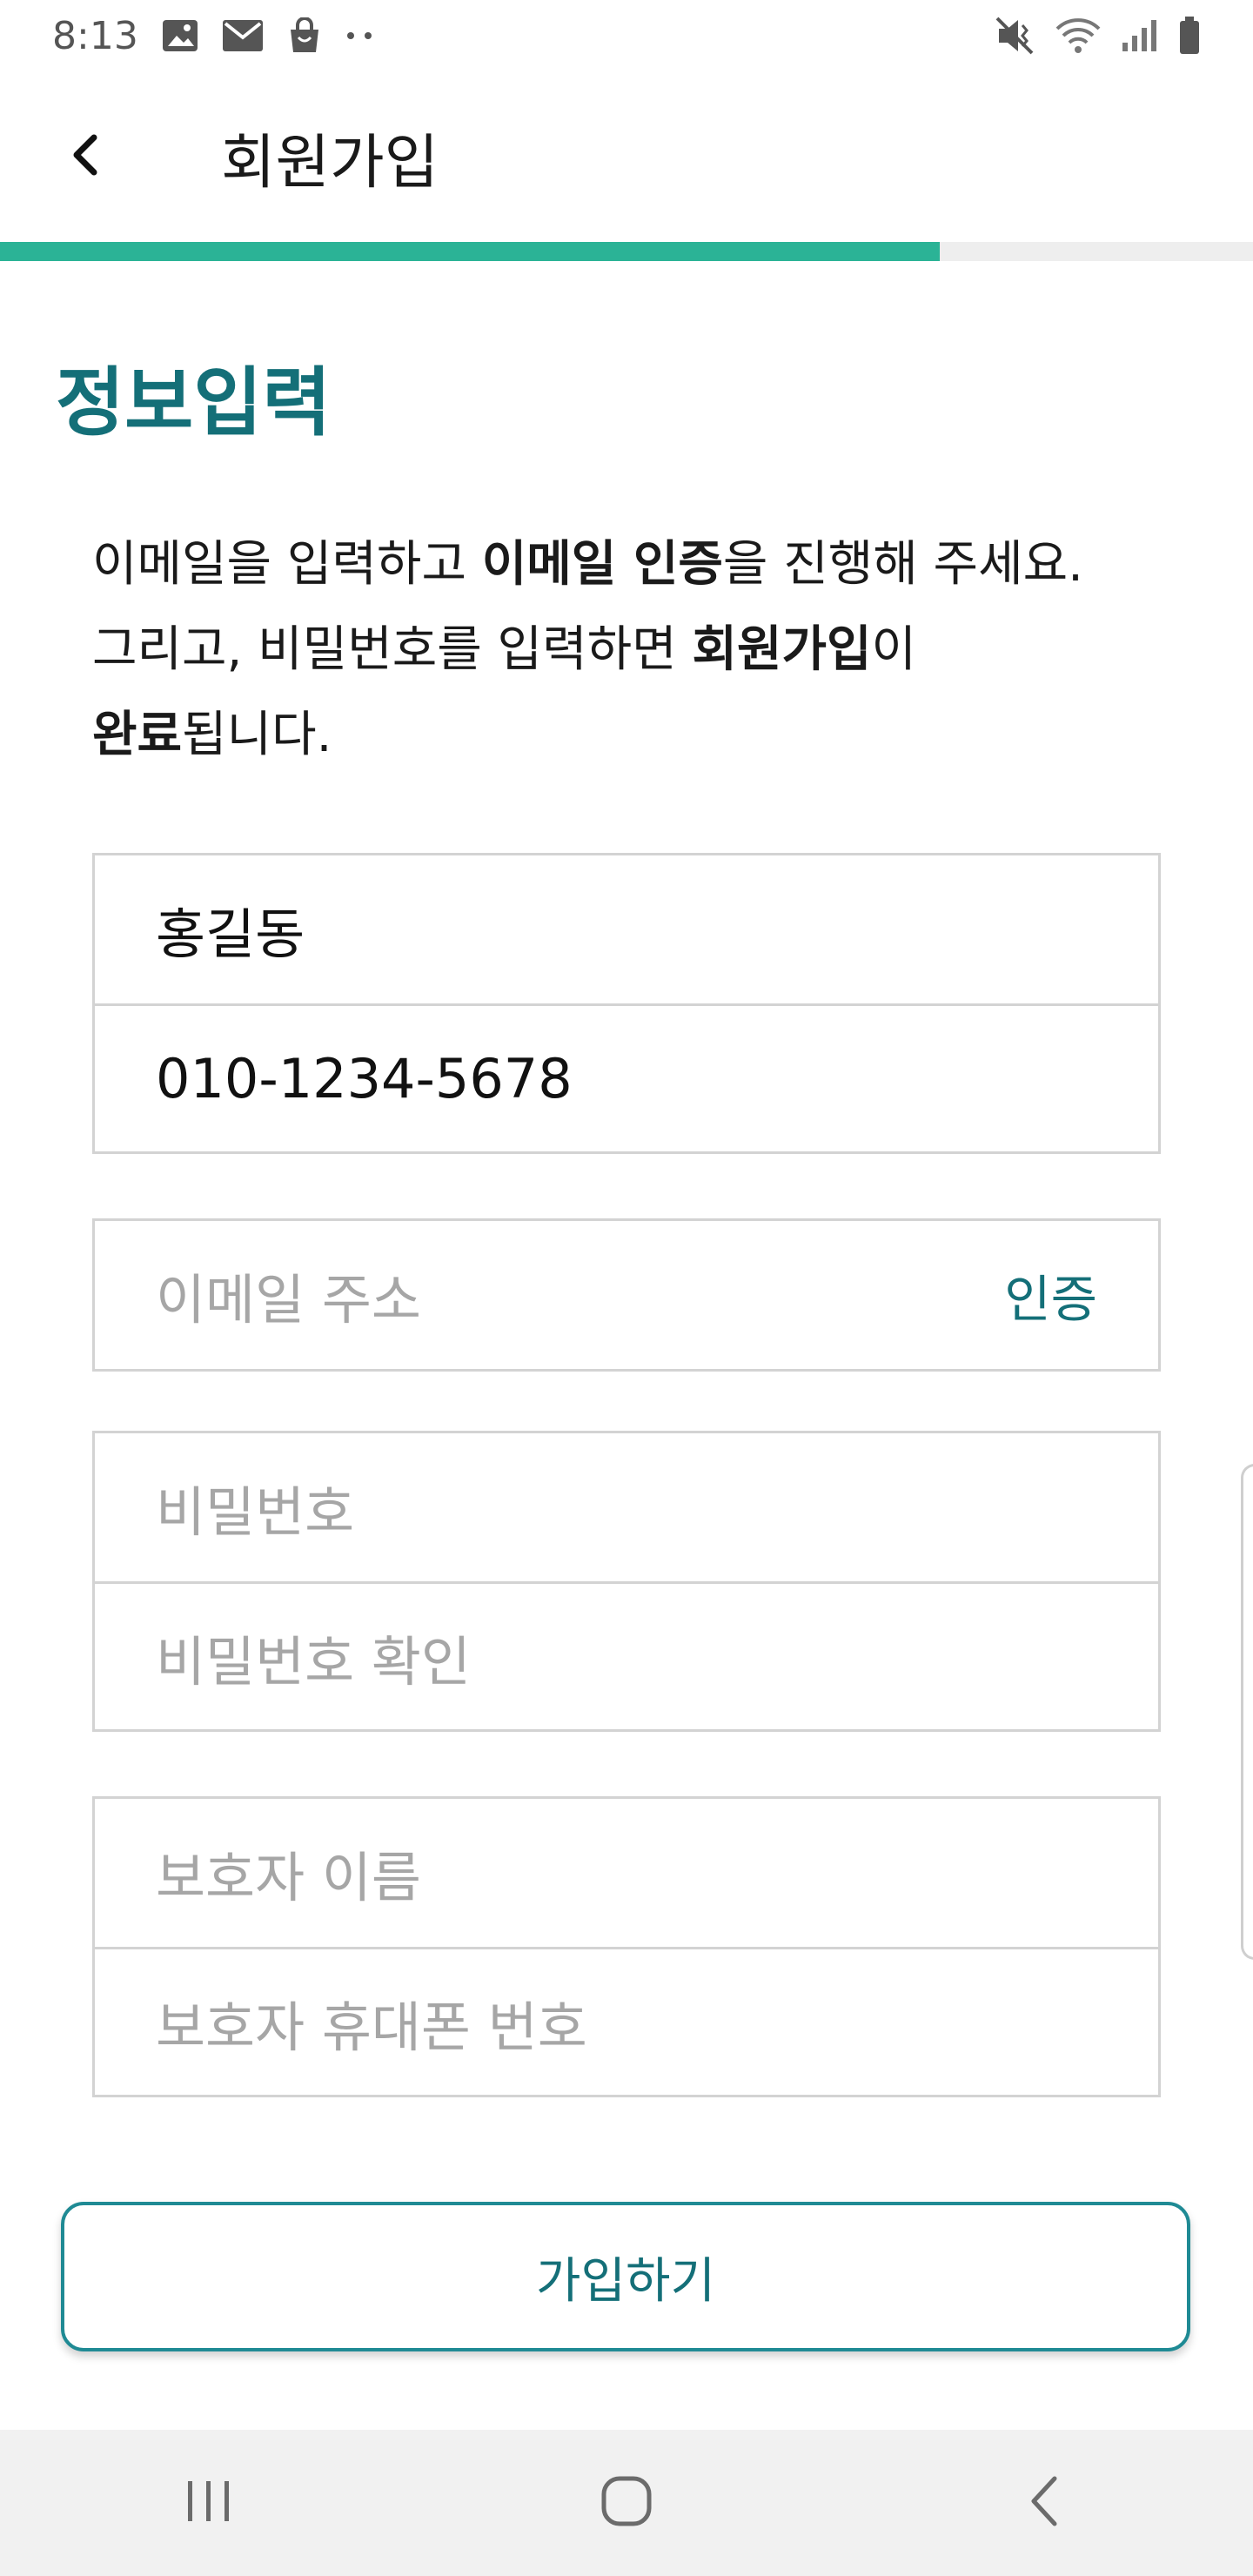 The height and width of the screenshot is (2576, 1253). Describe the element at coordinates (180, 35) in the screenshot. I see `image-icon` at that location.